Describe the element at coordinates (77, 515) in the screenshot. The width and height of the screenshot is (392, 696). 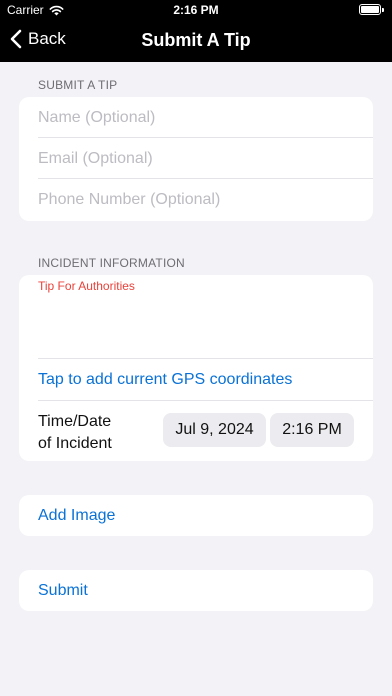
I see `add-image-label: Add Image` at that location.